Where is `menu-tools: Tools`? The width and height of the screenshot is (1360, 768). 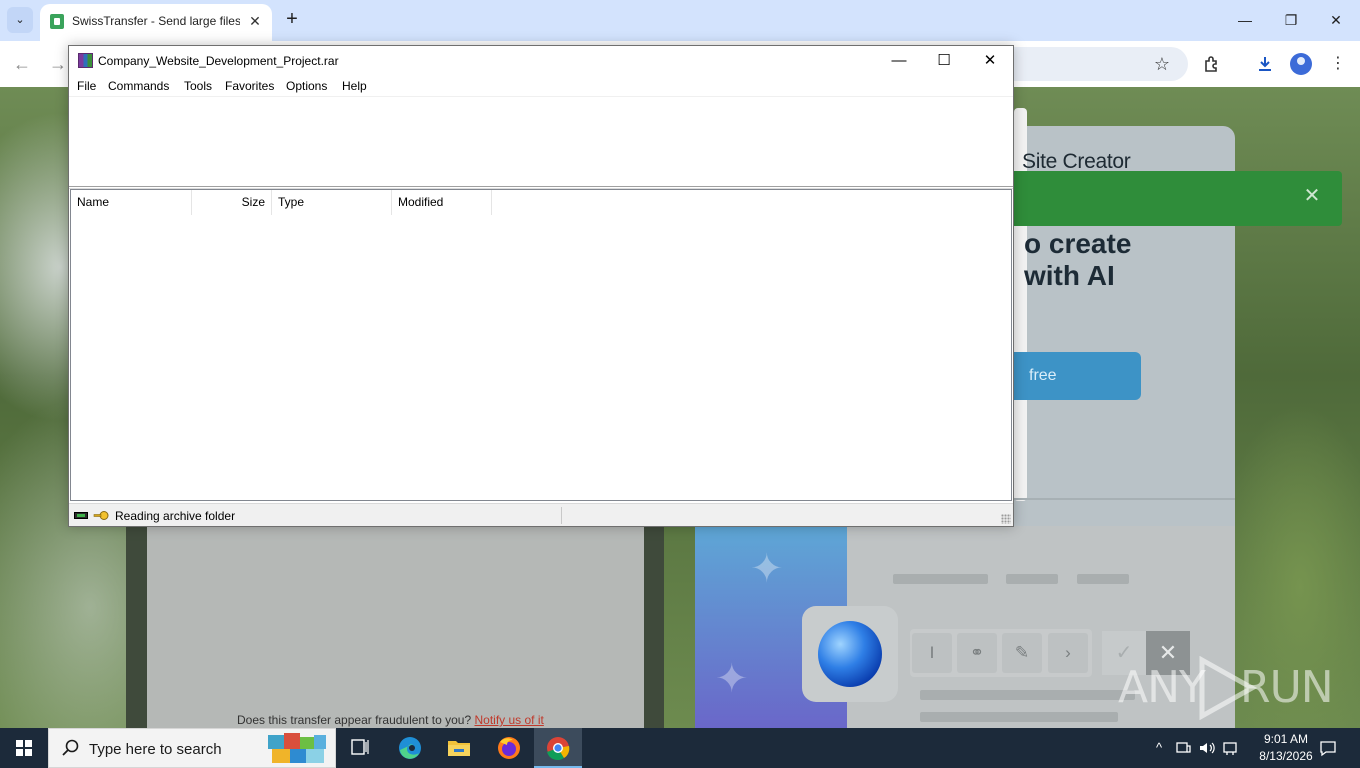 menu-tools: Tools is located at coordinates (198, 86).